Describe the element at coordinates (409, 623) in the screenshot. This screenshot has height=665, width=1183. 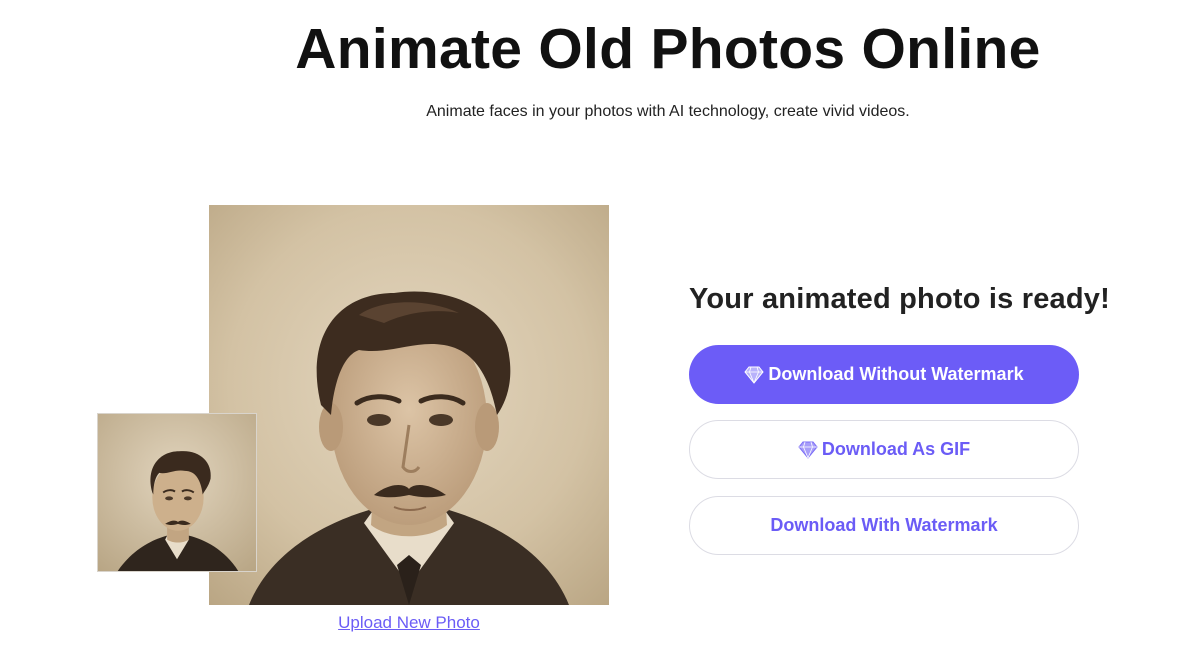
I see `upload-new-photo-link: Upload New Photo` at that location.